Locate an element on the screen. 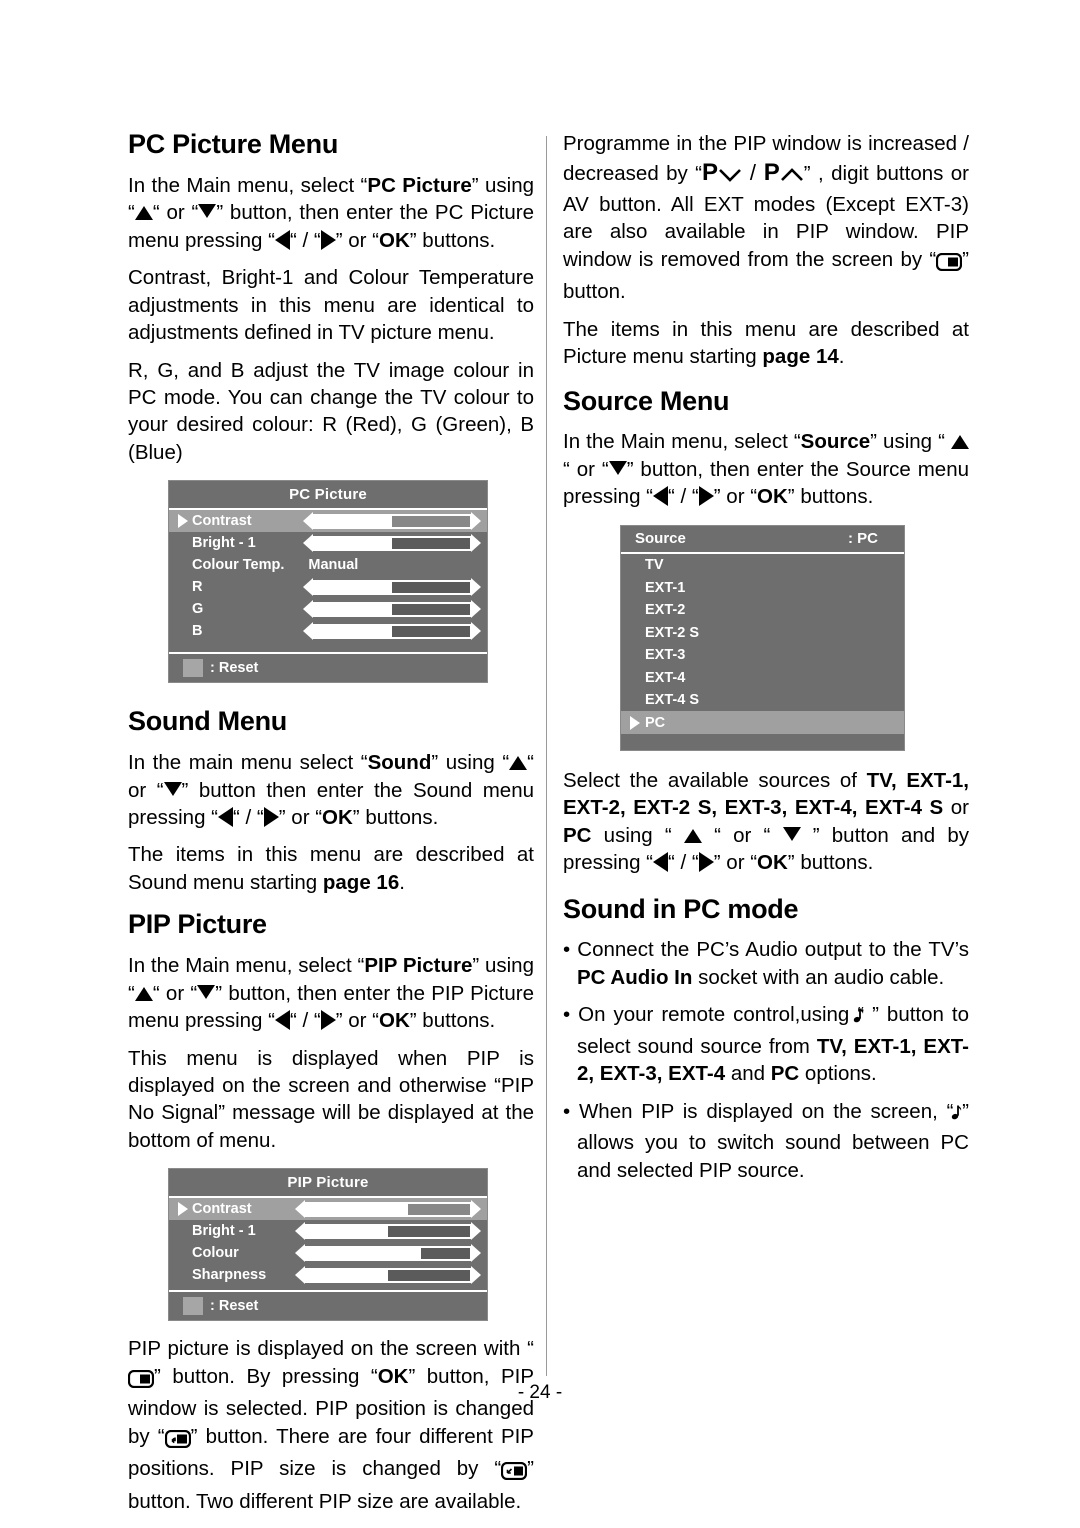  osd-row-contrast: Contrast is located at coordinates (328, 521).